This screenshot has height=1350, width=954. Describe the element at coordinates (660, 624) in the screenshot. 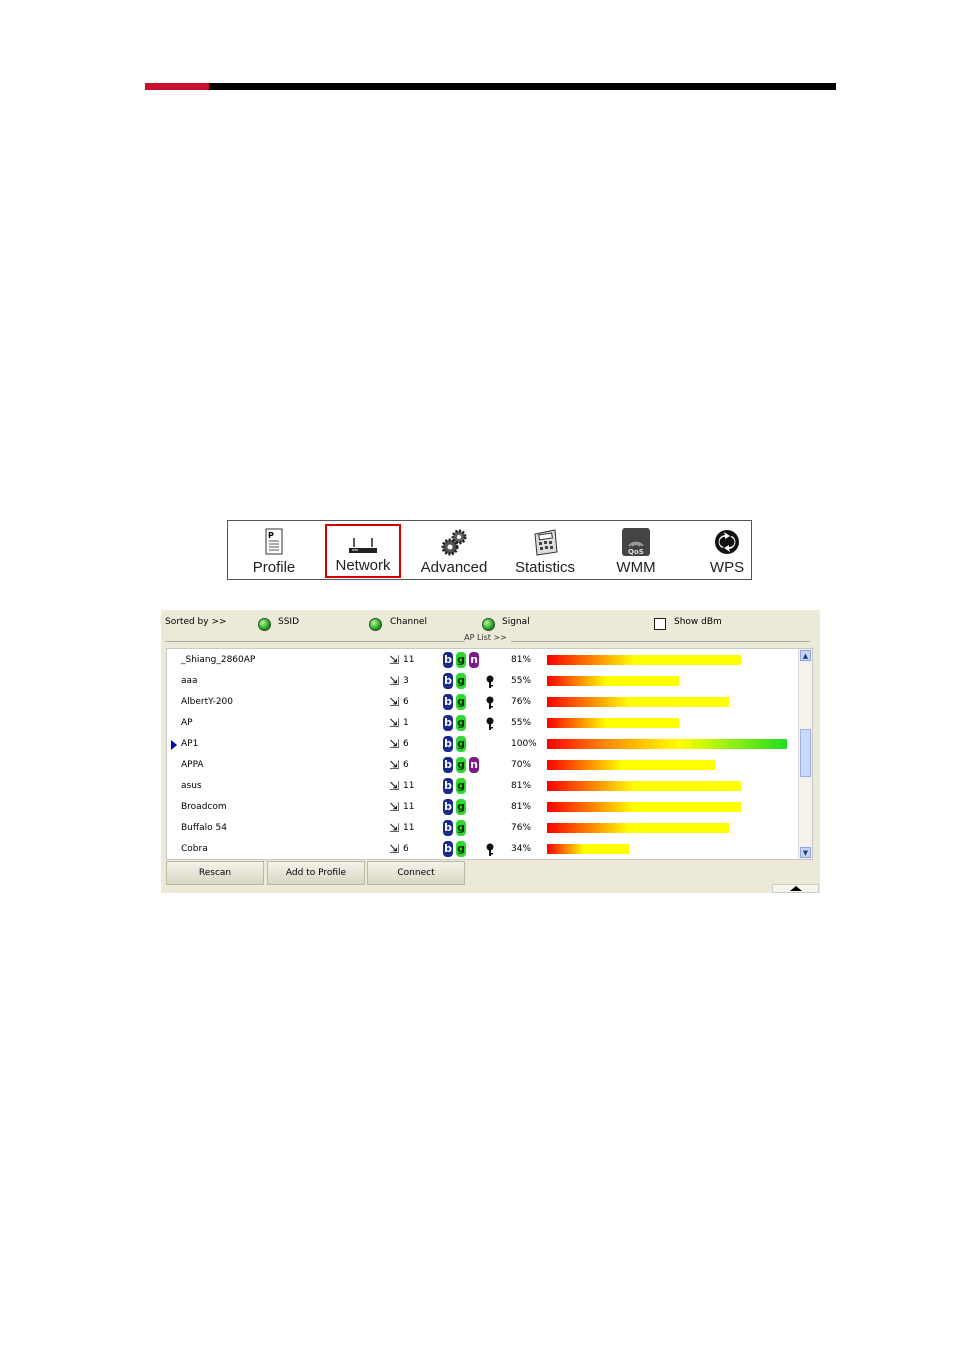

I see `show-dbm-checkbox` at that location.